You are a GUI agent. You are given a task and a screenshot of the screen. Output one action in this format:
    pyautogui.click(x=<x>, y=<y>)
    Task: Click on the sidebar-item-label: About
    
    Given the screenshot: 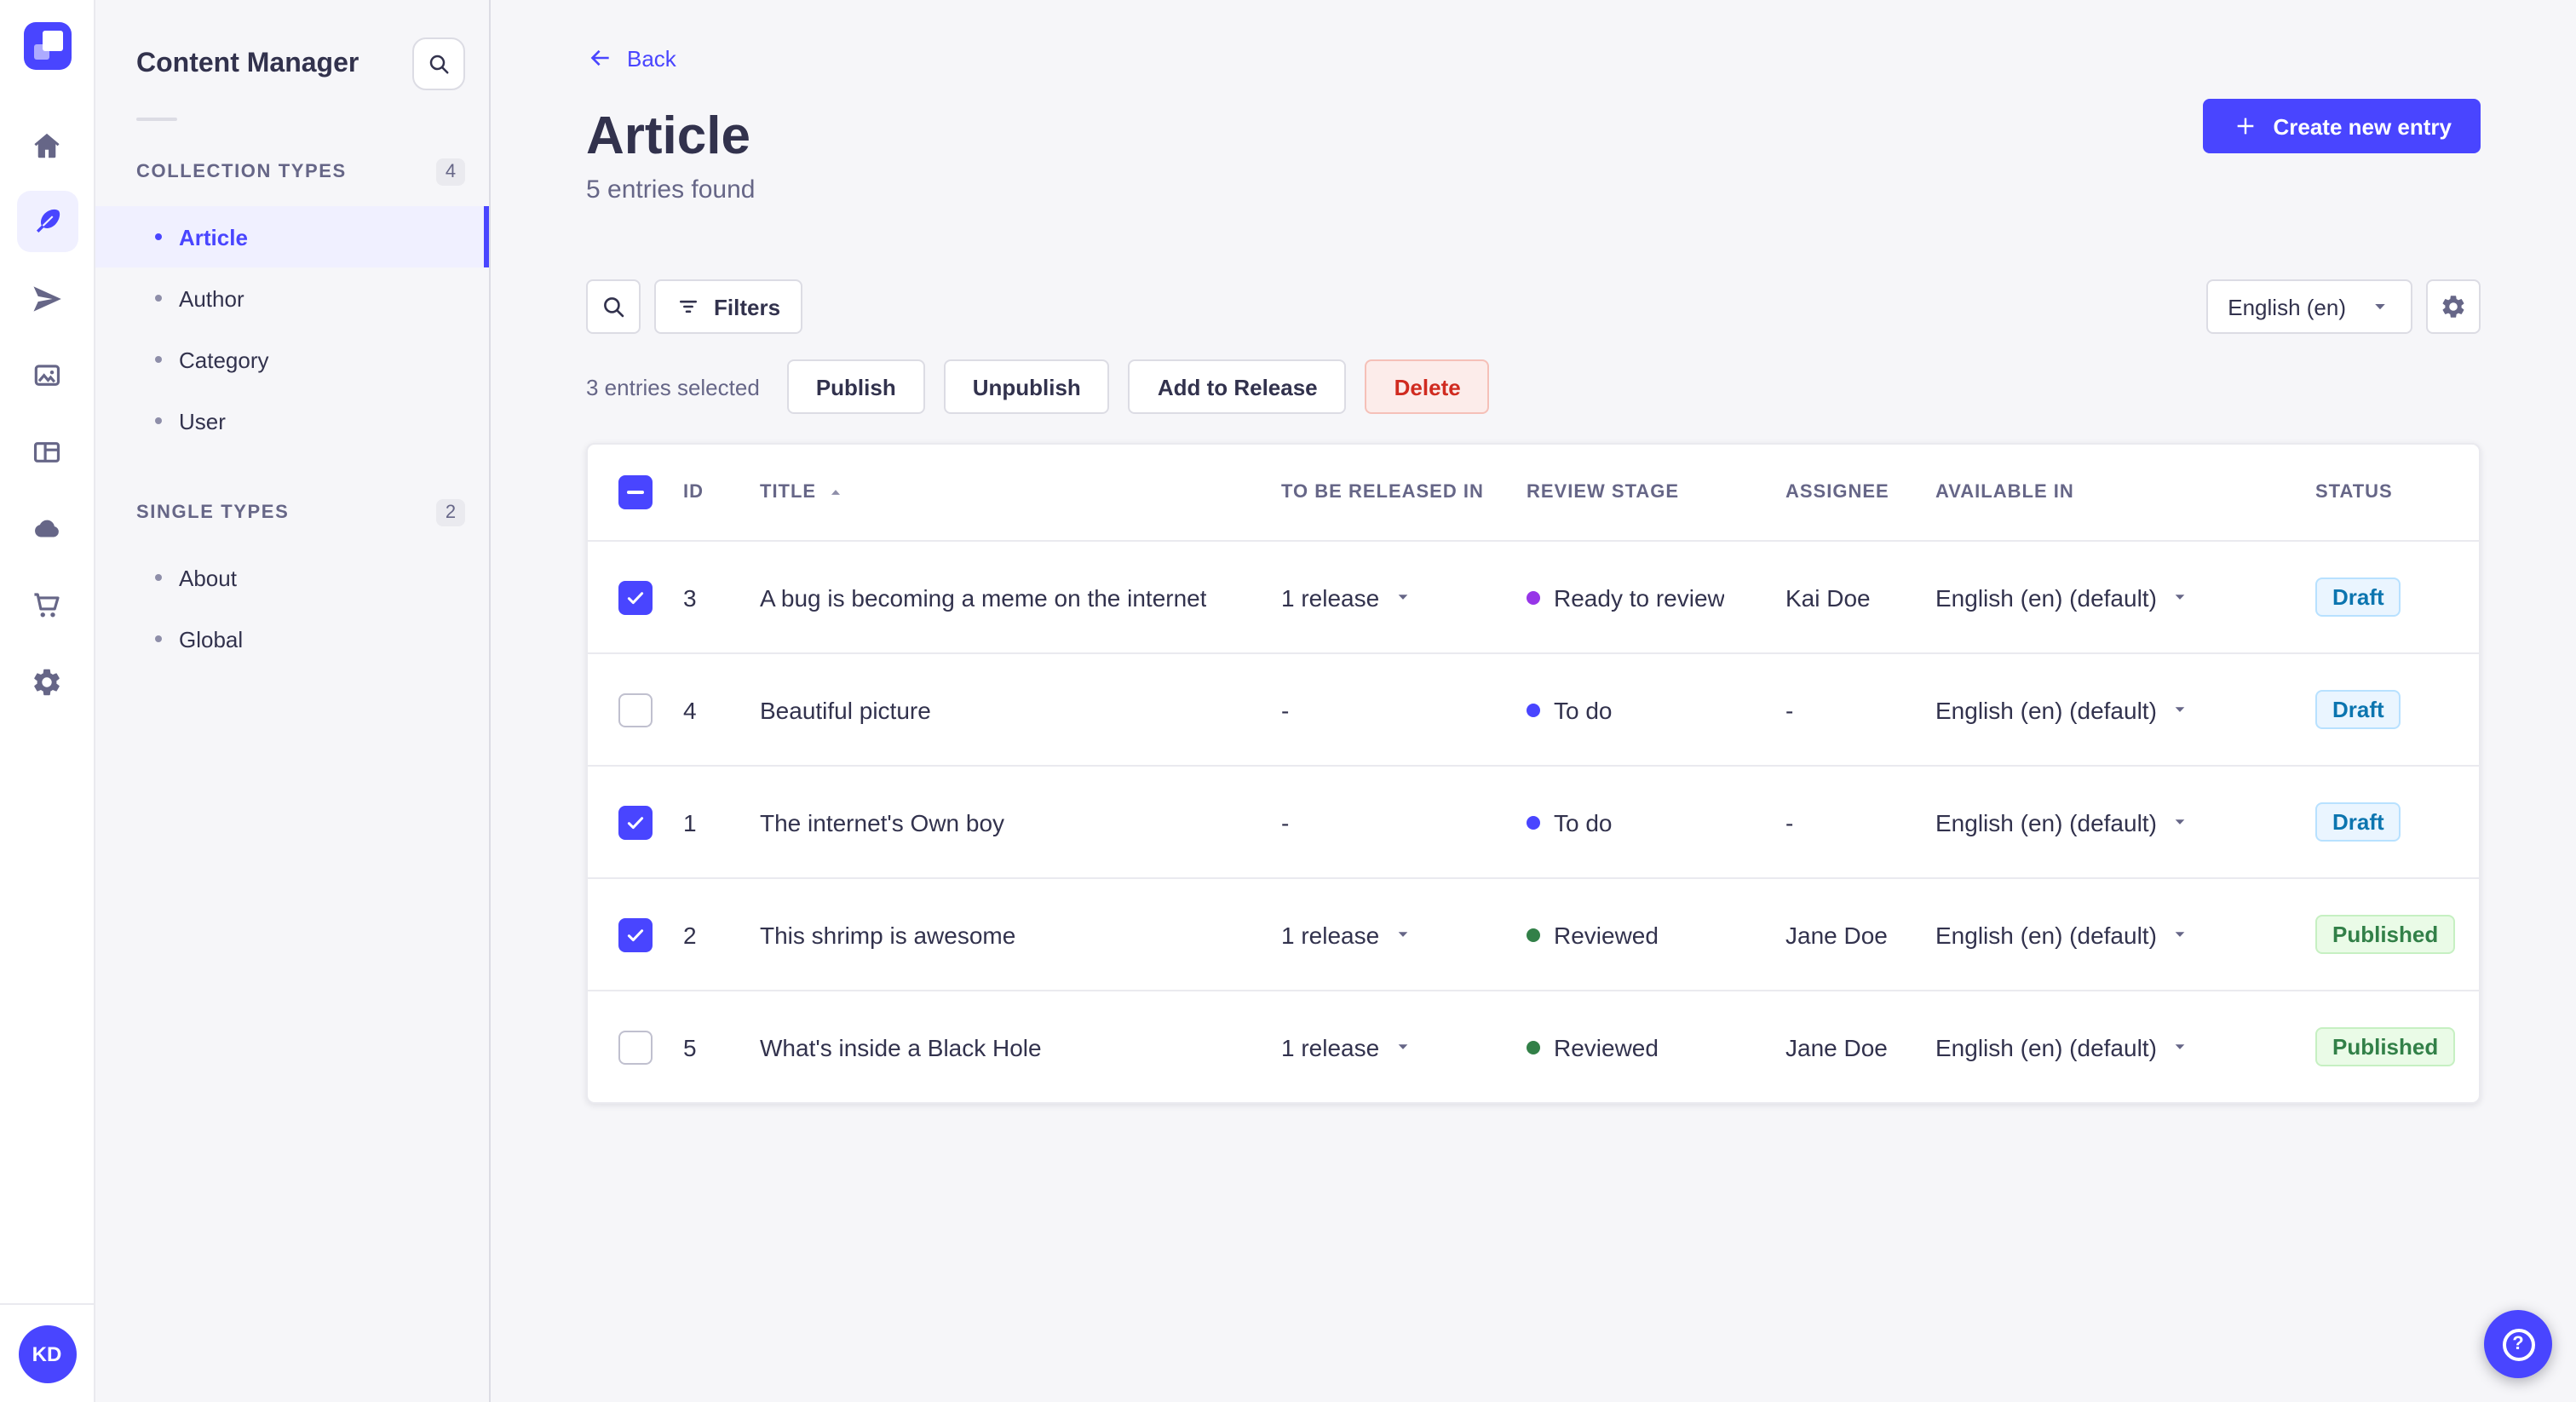 What is the action you would take?
    pyautogui.click(x=208, y=577)
    